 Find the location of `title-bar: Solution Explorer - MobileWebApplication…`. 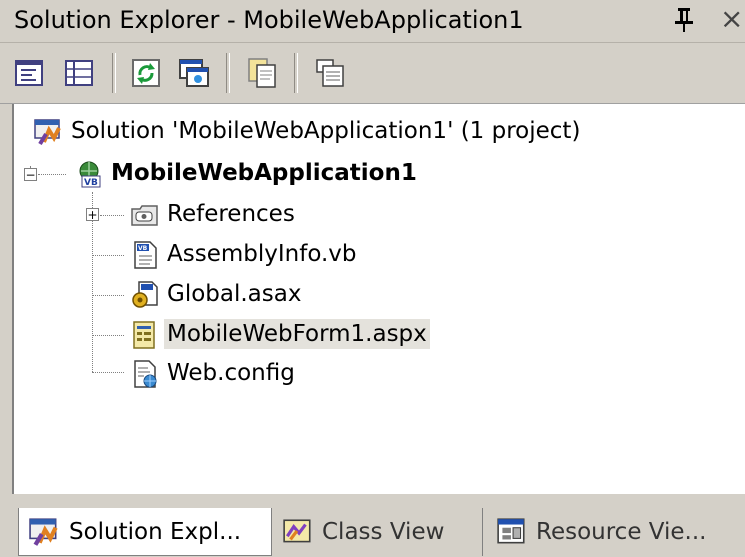

title-bar: Solution Explorer - MobileWebApplication… is located at coordinates (372, 21).